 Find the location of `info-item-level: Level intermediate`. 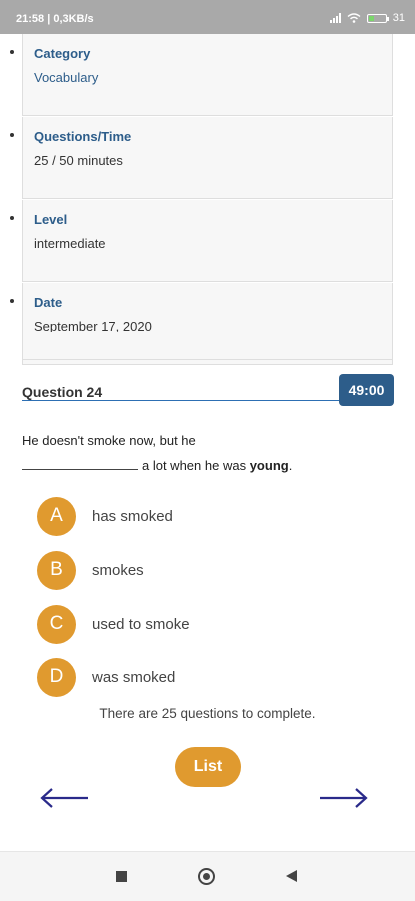

info-item-level: Level intermediate is located at coordinates (207, 241).